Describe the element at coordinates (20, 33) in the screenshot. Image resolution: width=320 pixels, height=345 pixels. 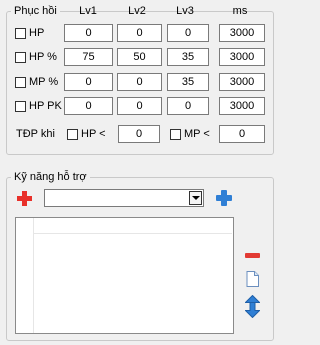
I see `hp-checkbox` at that location.